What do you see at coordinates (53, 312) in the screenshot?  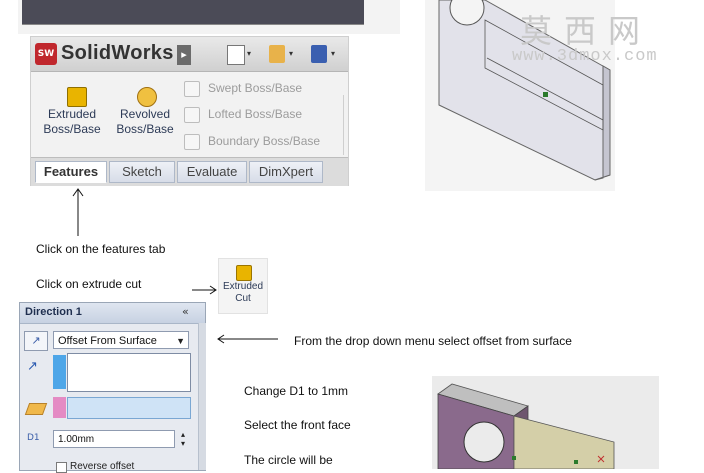 I see `direction1-title: Direction 1` at bounding box center [53, 312].